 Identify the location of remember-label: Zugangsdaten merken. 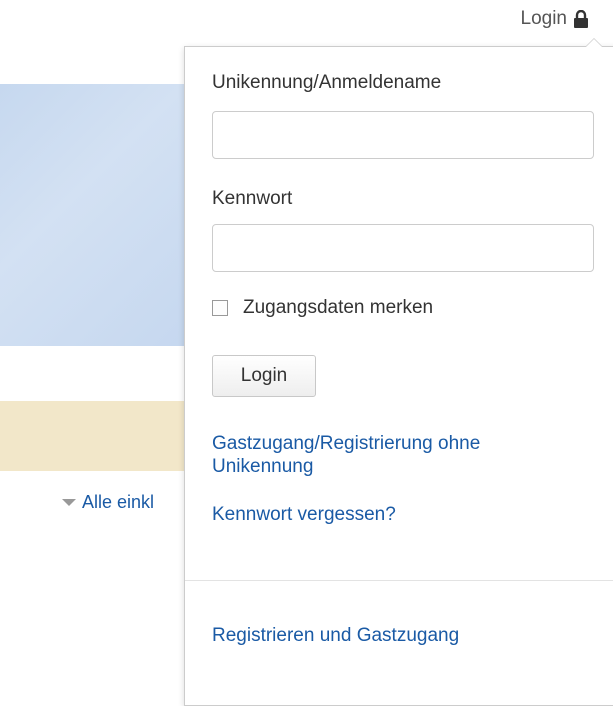
(338, 307).